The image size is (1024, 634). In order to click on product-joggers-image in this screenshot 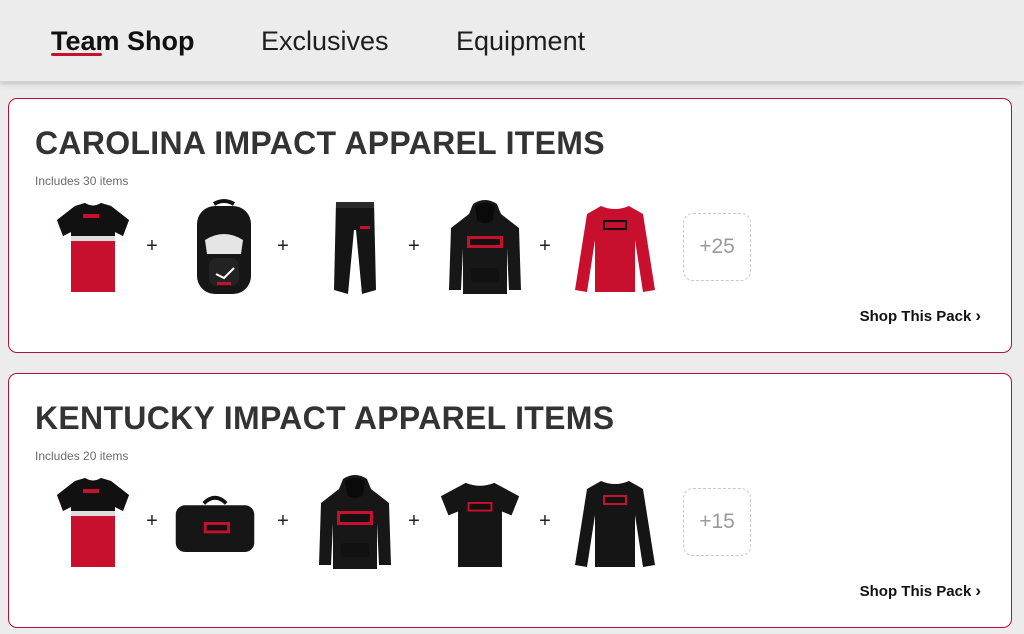, I will do `click(355, 248)`.